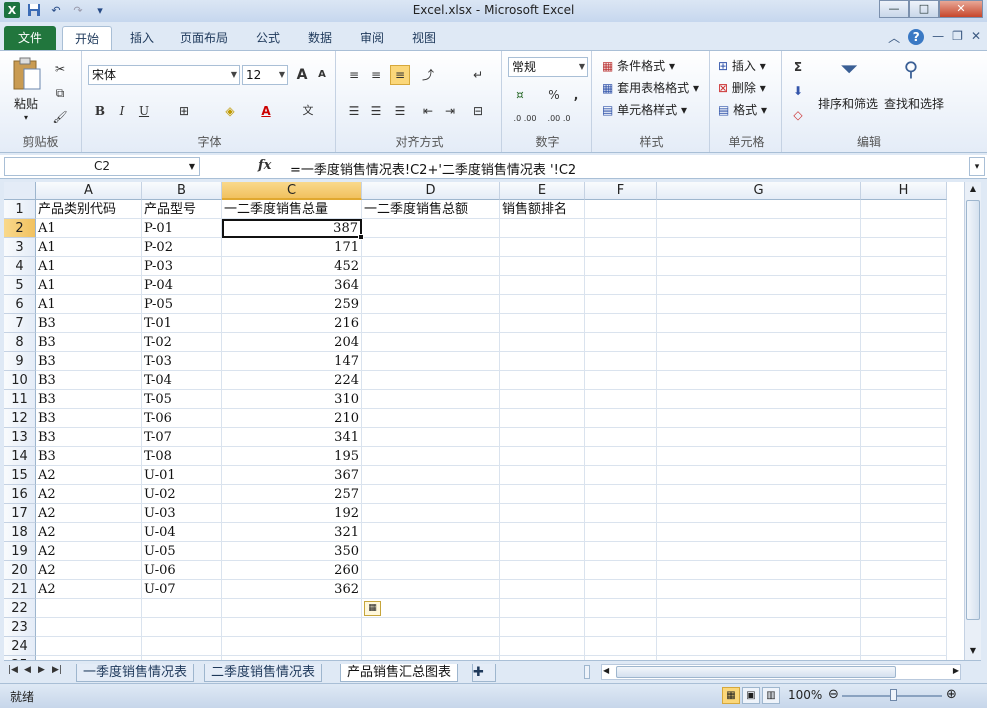 The image size is (987, 708). I want to click on row-header: 24, so click(20, 646).